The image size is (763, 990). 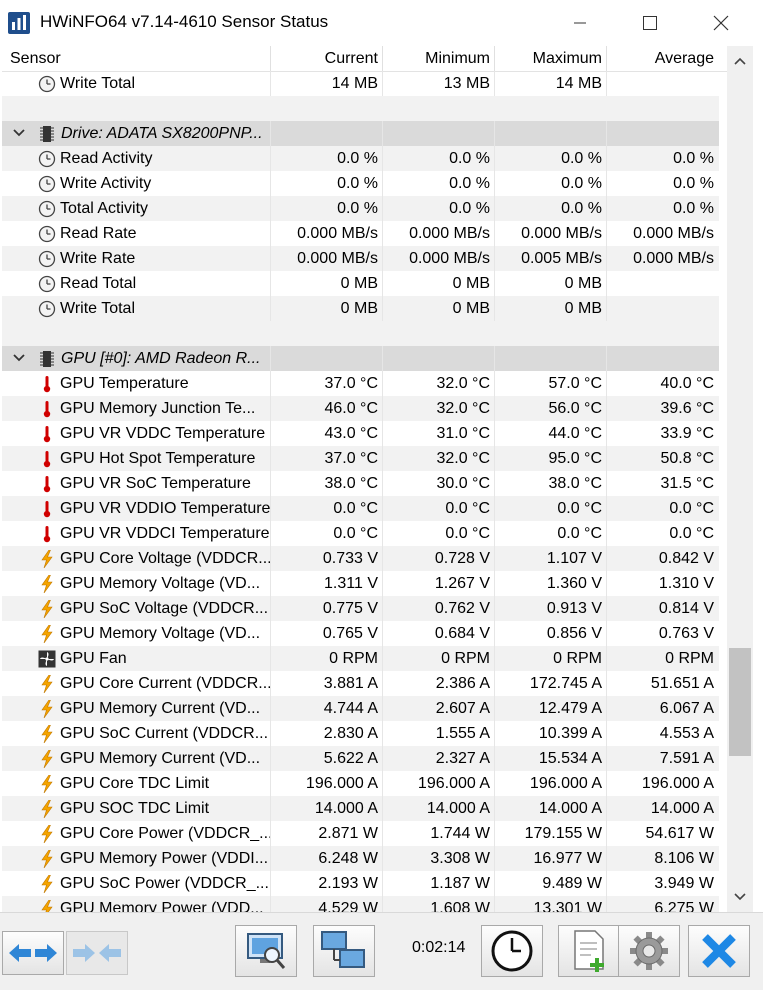 What do you see at coordinates (740, 897) in the screenshot?
I see `scroll-down-button` at bounding box center [740, 897].